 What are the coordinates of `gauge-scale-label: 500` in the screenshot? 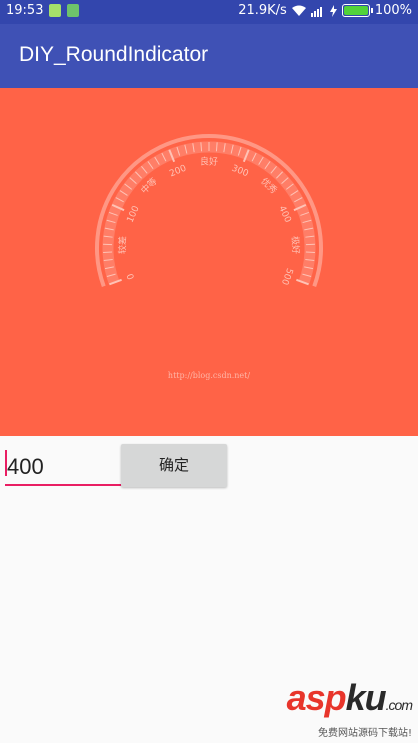 It's located at (286, 276).